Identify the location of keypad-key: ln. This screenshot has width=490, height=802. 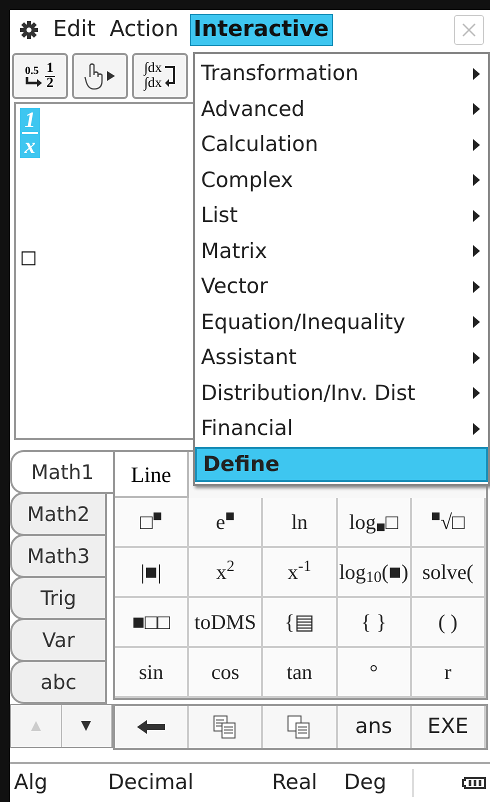
(300, 523).